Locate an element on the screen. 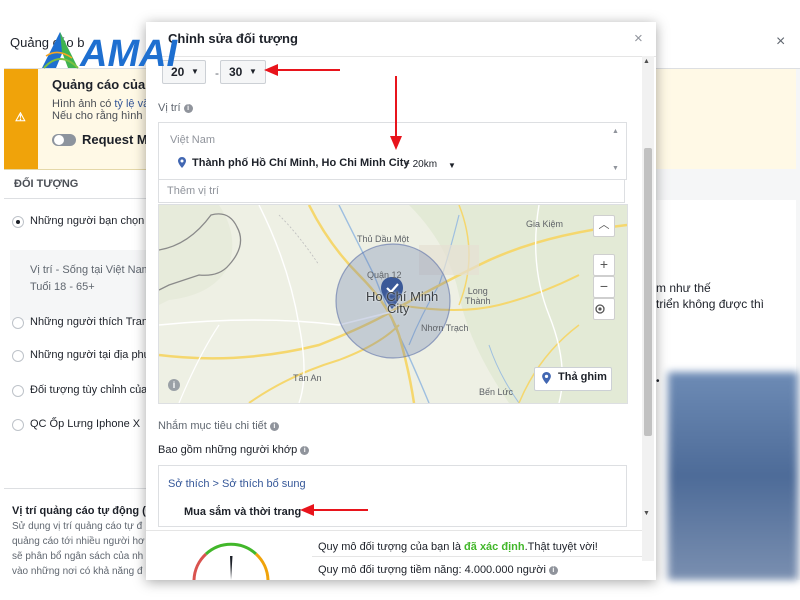 The image size is (800, 600). warning-icon: ⚠ is located at coordinates (20, 117).